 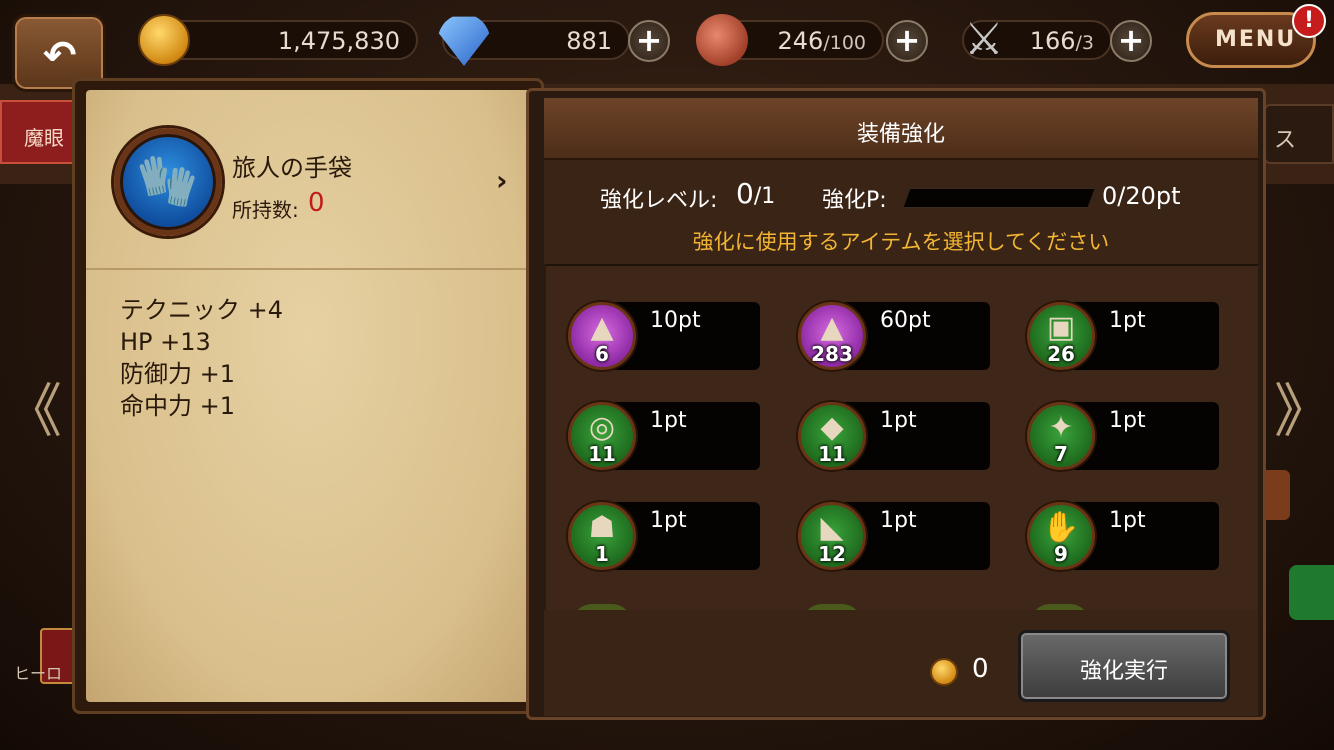 I want to click on points-label: 強化P:, so click(x=854, y=200).